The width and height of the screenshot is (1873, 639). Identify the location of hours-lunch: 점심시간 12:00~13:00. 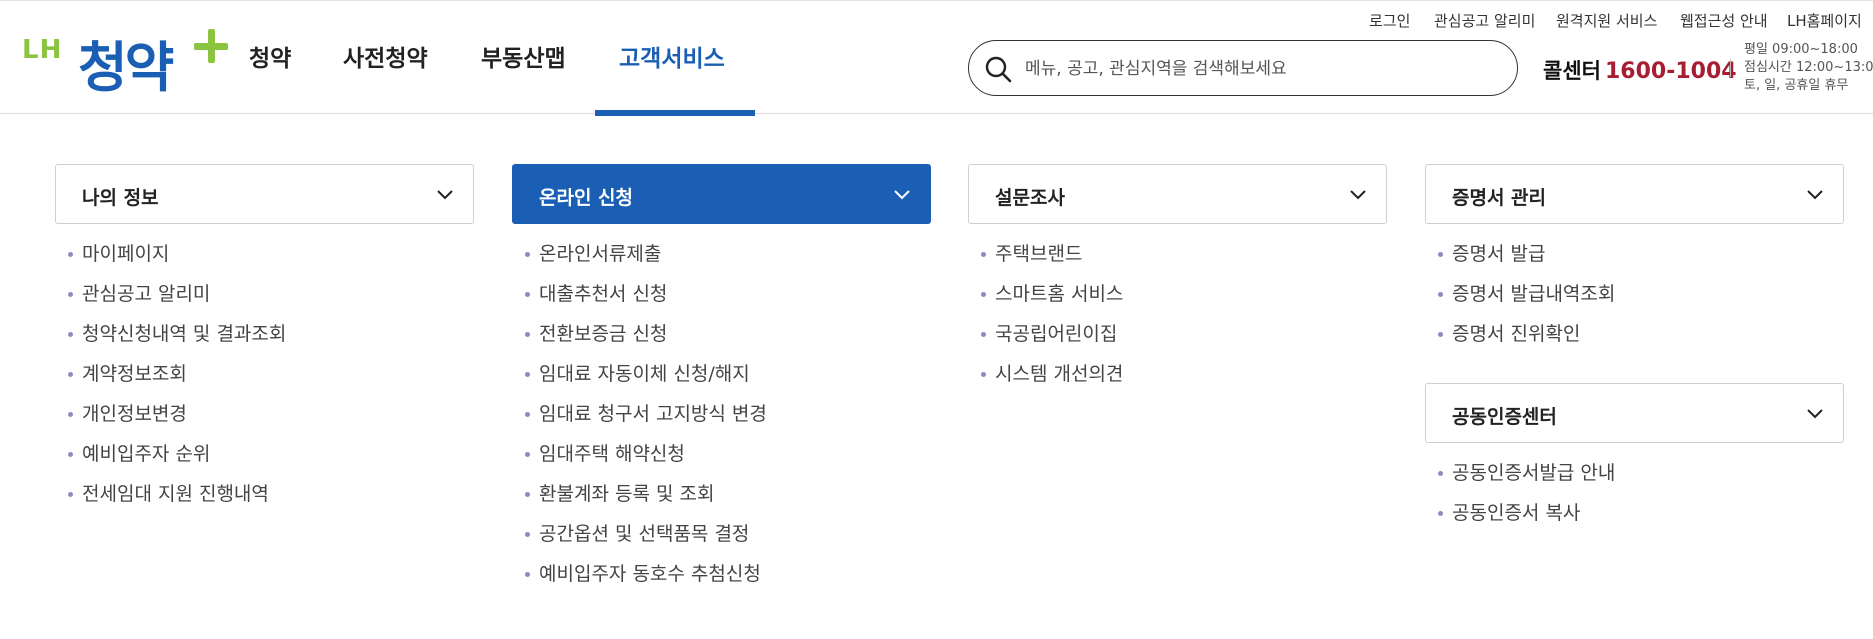
(1808, 67).